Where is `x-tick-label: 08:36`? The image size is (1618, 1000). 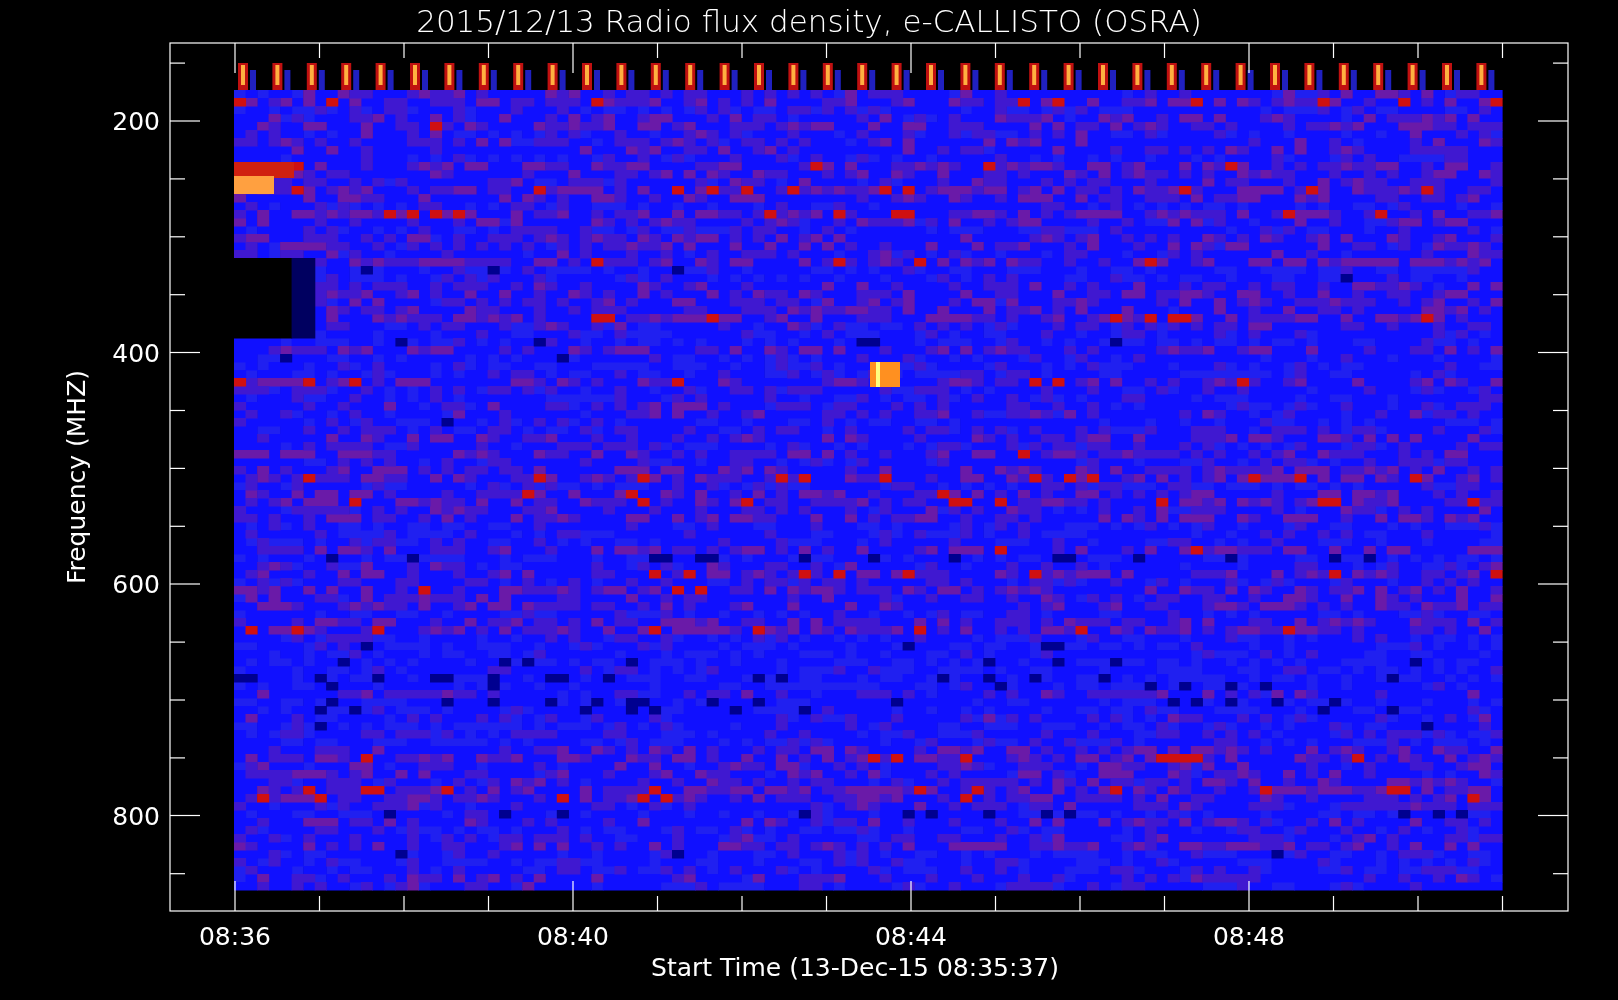 x-tick-label: 08:36 is located at coordinates (235, 936).